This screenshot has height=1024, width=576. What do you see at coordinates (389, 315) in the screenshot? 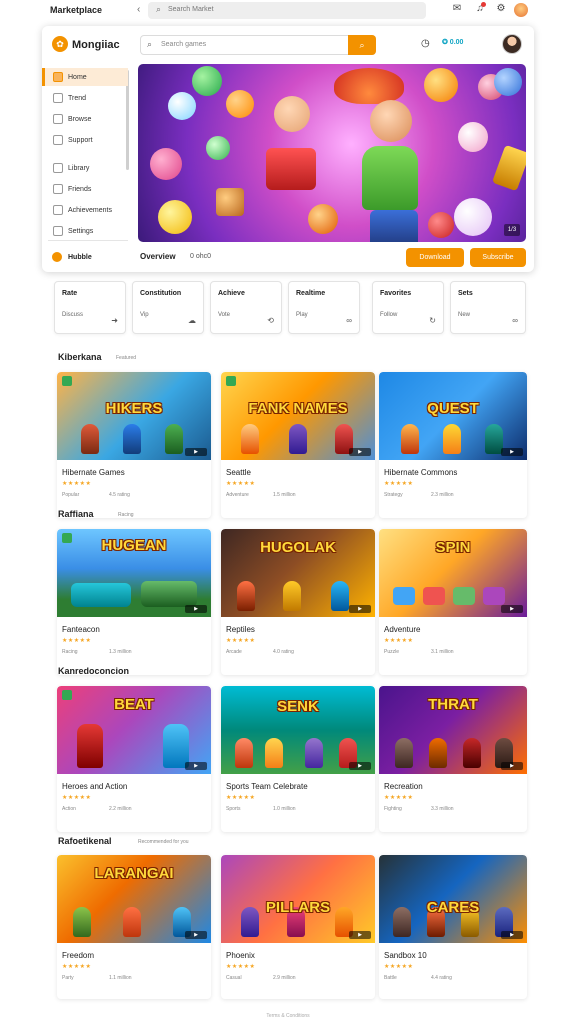
I see `category-subtitle: Follow` at bounding box center [389, 315].